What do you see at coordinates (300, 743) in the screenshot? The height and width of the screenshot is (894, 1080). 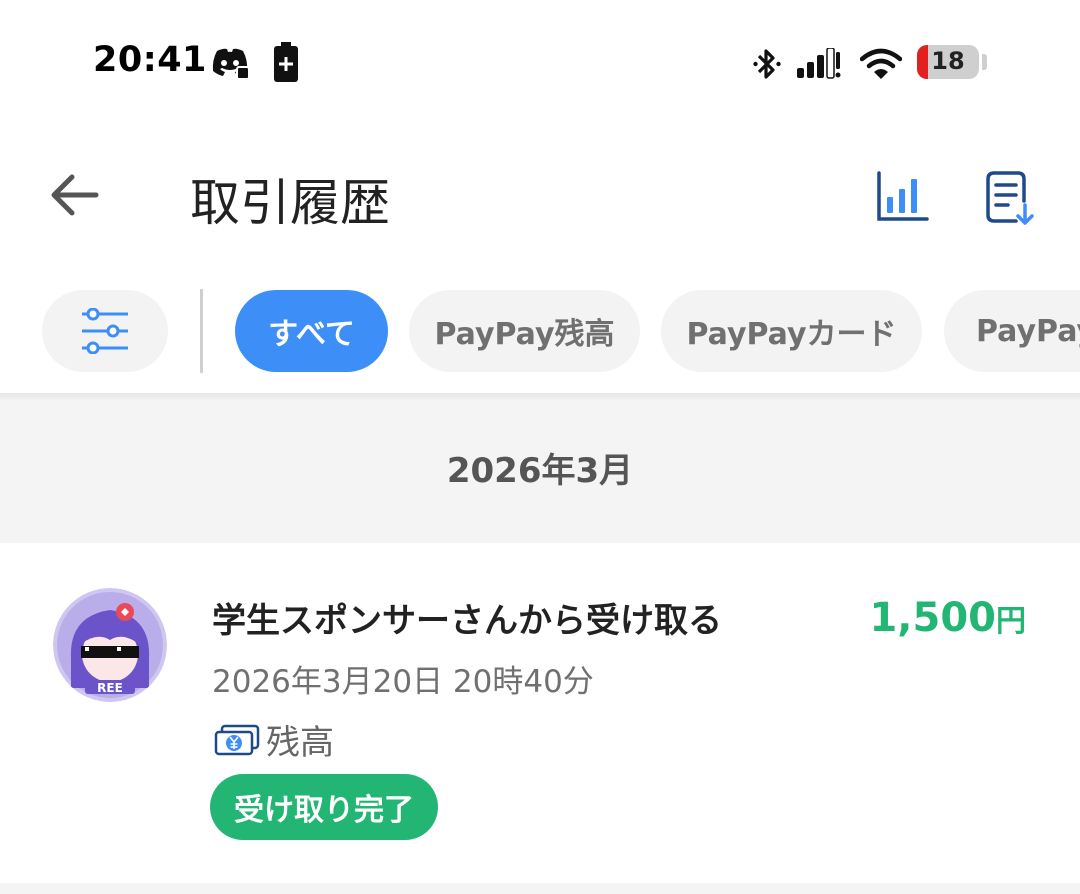 I see `payment-method-label: 残高` at bounding box center [300, 743].